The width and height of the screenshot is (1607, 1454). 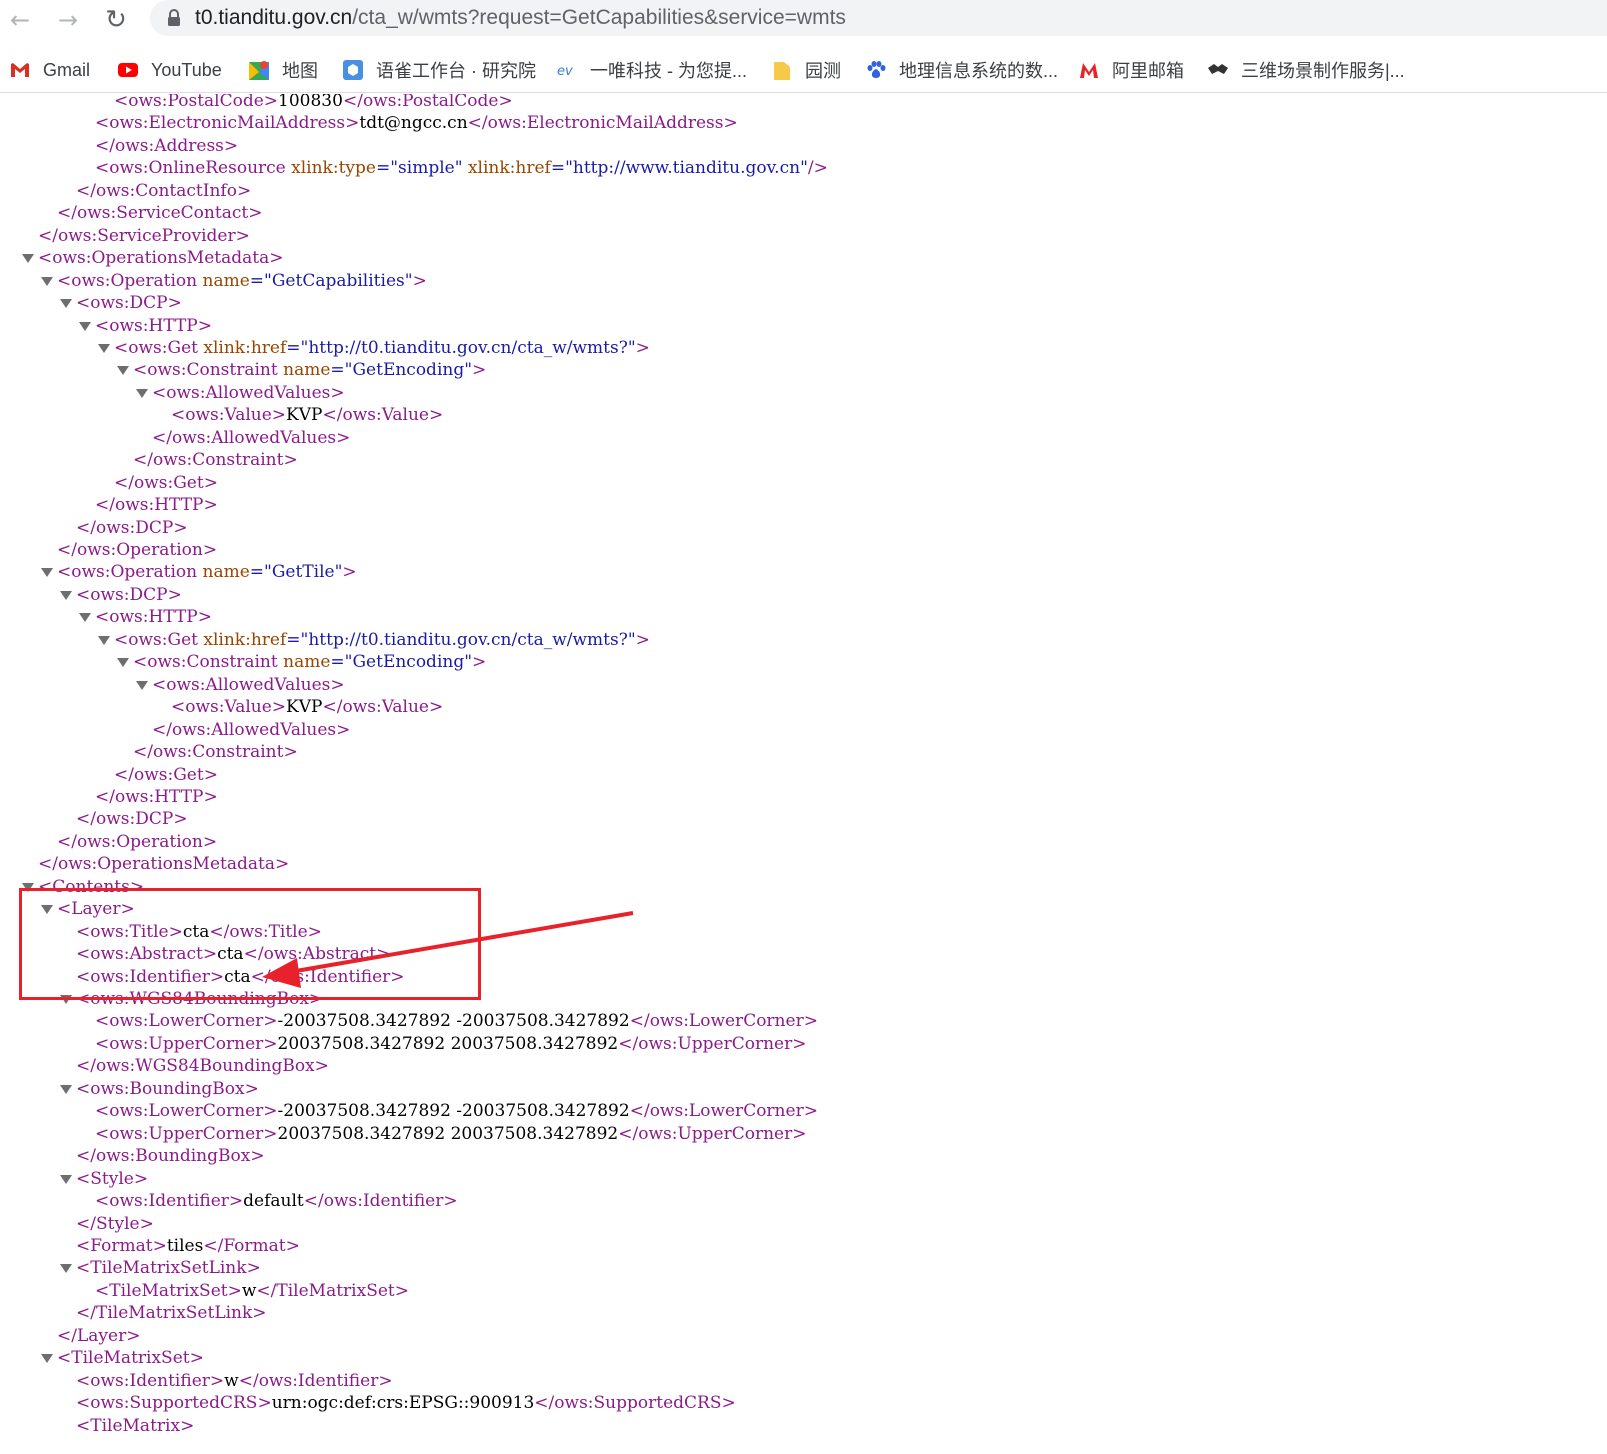 I want to click on alimail-icon, so click(x=1089, y=70).